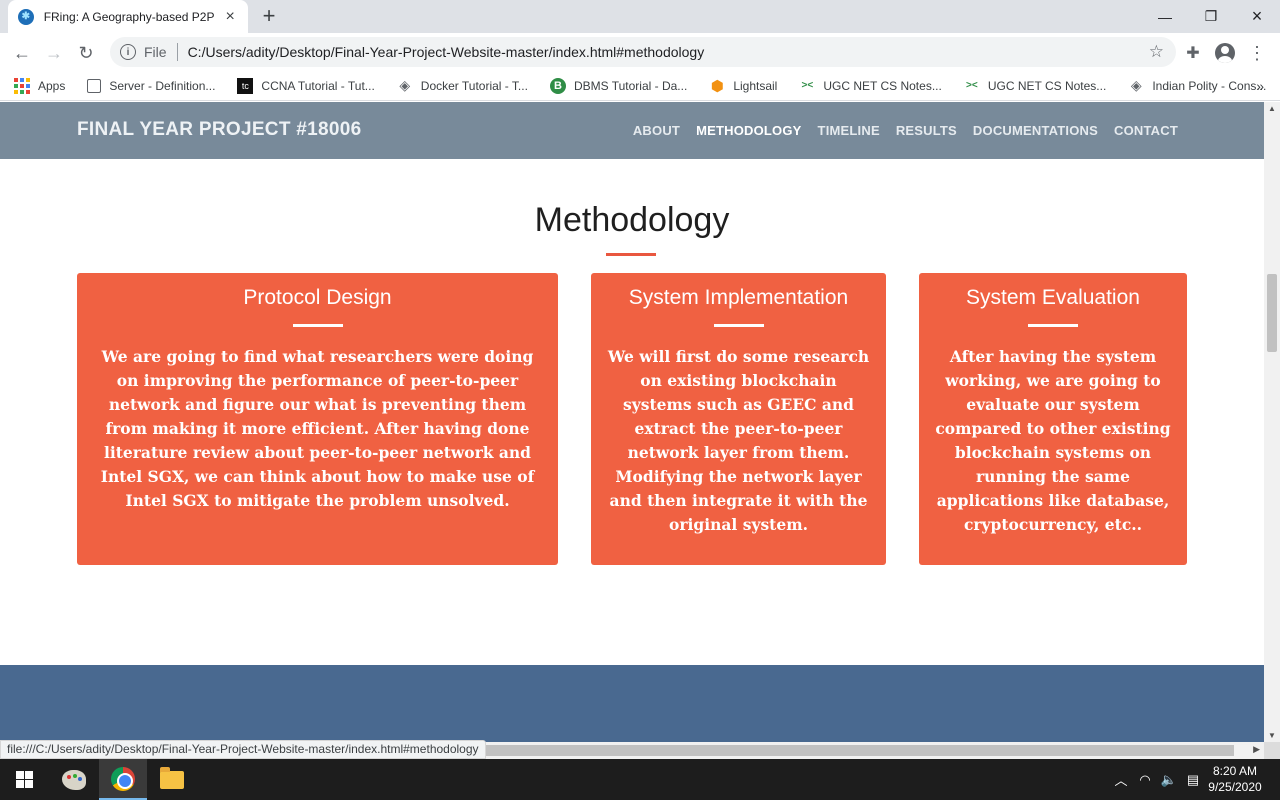 This screenshot has width=1280, height=800. What do you see at coordinates (1169, 779) in the screenshot?
I see `volume-icon: 🔈` at bounding box center [1169, 779].